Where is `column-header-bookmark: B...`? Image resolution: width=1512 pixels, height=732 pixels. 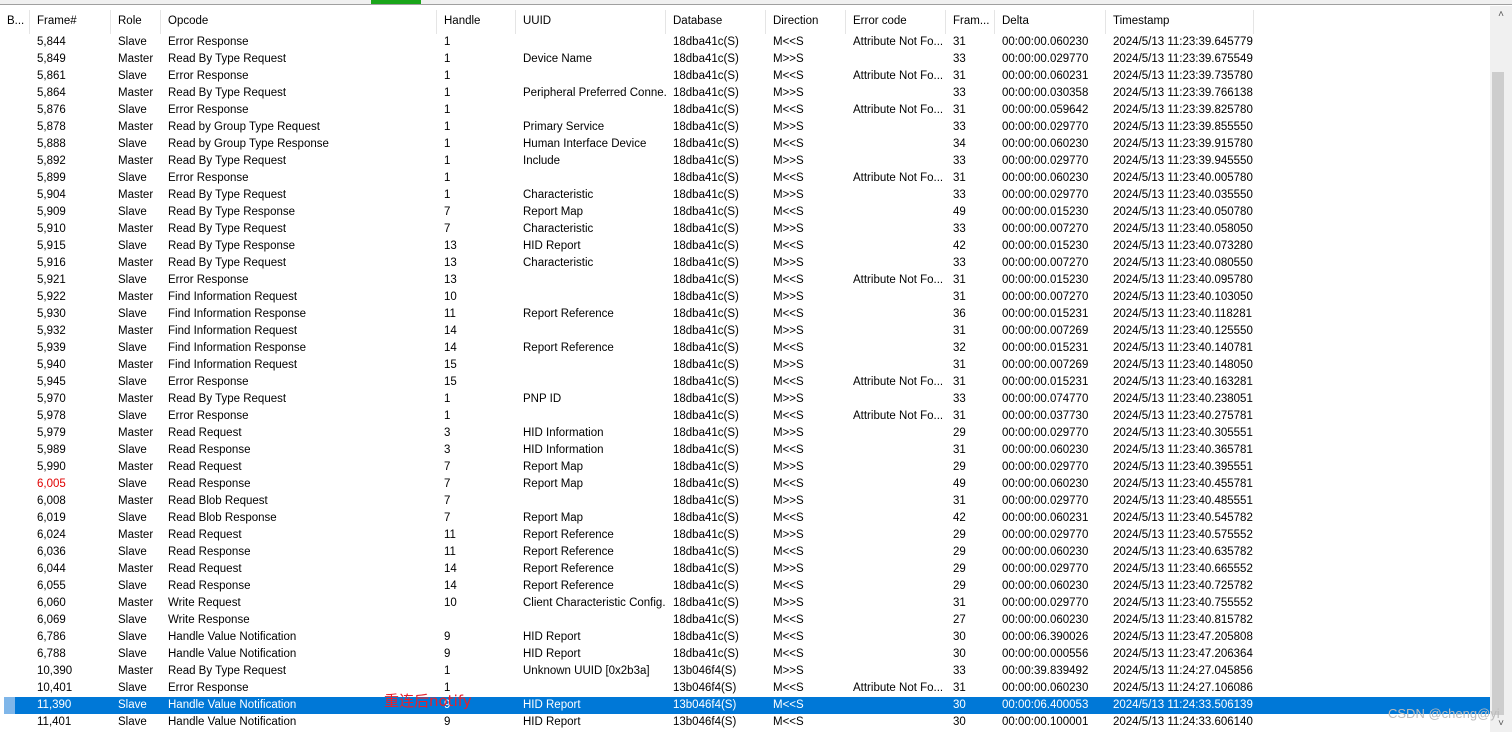 column-header-bookmark: B... is located at coordinates (15, 22).